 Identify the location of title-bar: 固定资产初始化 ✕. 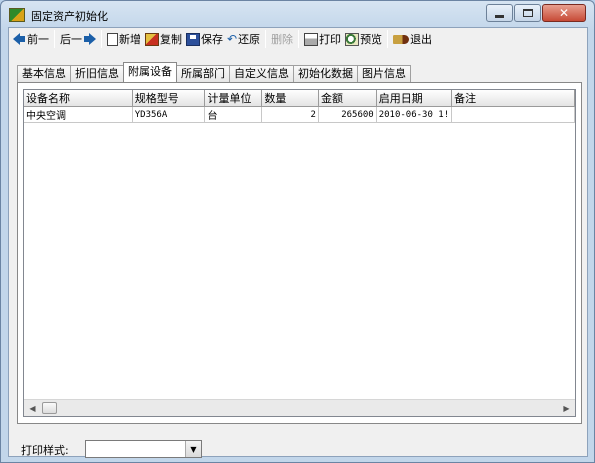
(297, 14).